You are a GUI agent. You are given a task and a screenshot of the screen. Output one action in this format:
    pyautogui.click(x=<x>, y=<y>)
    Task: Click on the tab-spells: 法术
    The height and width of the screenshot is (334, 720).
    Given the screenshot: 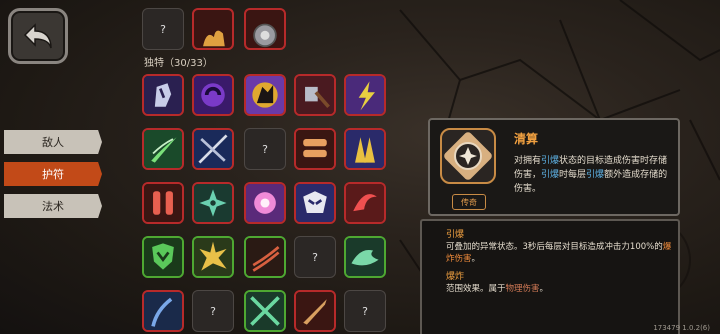 What is the action you would take?
    pyautogui.click(x=53, y=206)
    